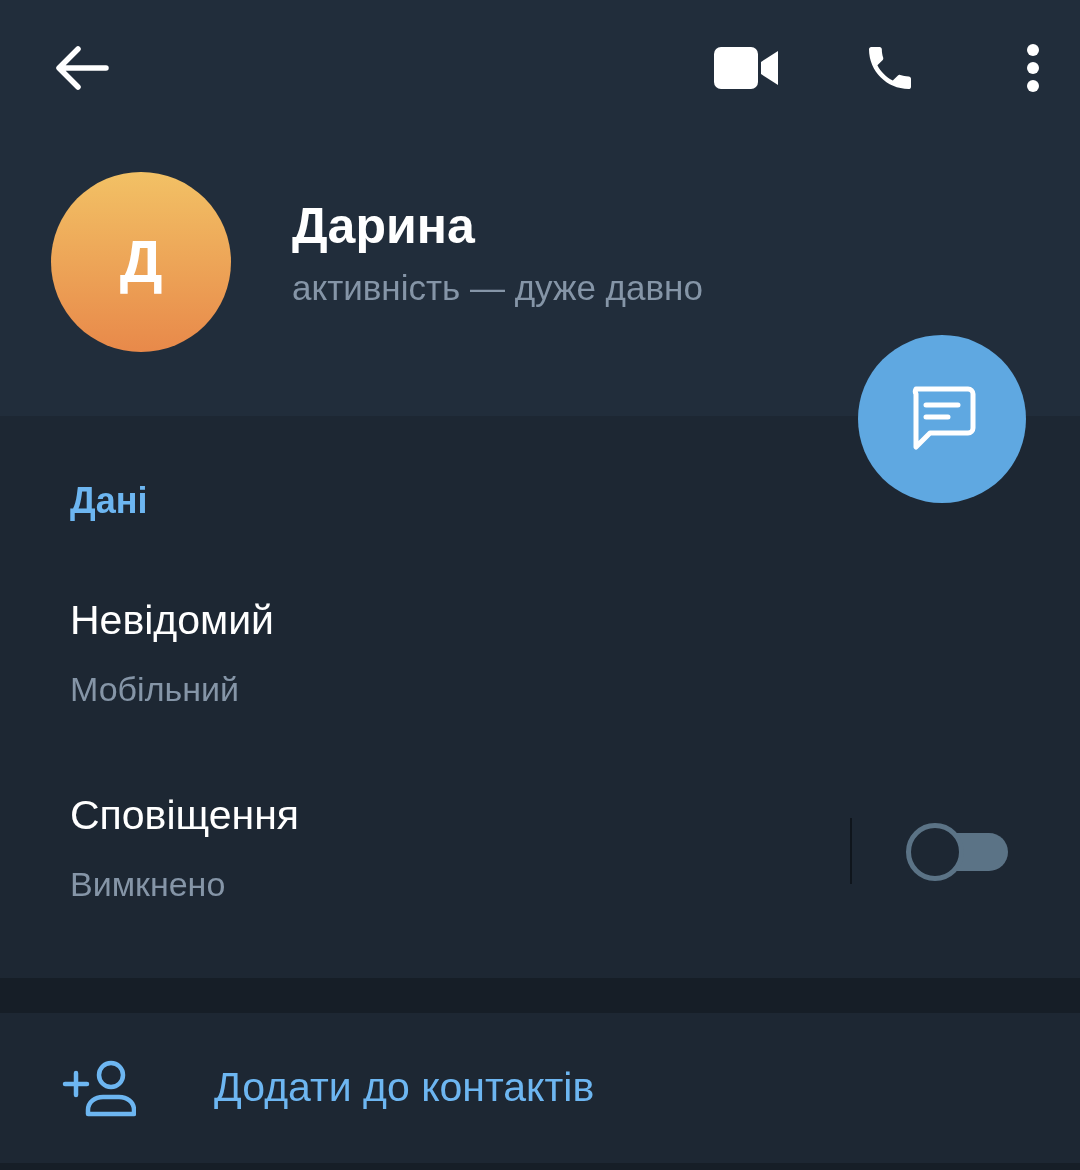 The image size is (1080, 1170). I want to click on more-menu-button, so click(1033, 68).